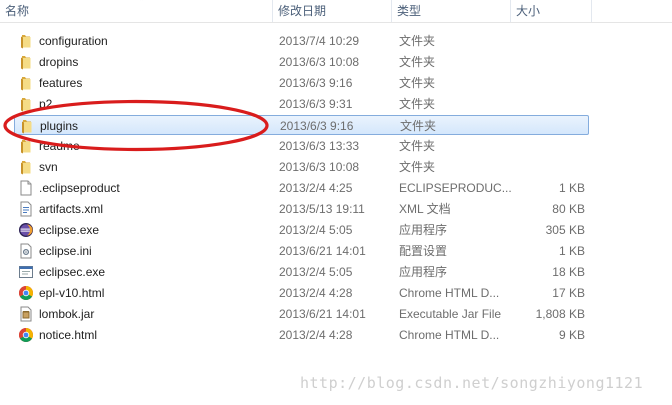 This screenshot has width=672, height=405. What do you see at coordinates (322, 209) in the screenshot?
I see `file-date-modified: 2013/5/13 19:11` at bounding box center [322, 209].